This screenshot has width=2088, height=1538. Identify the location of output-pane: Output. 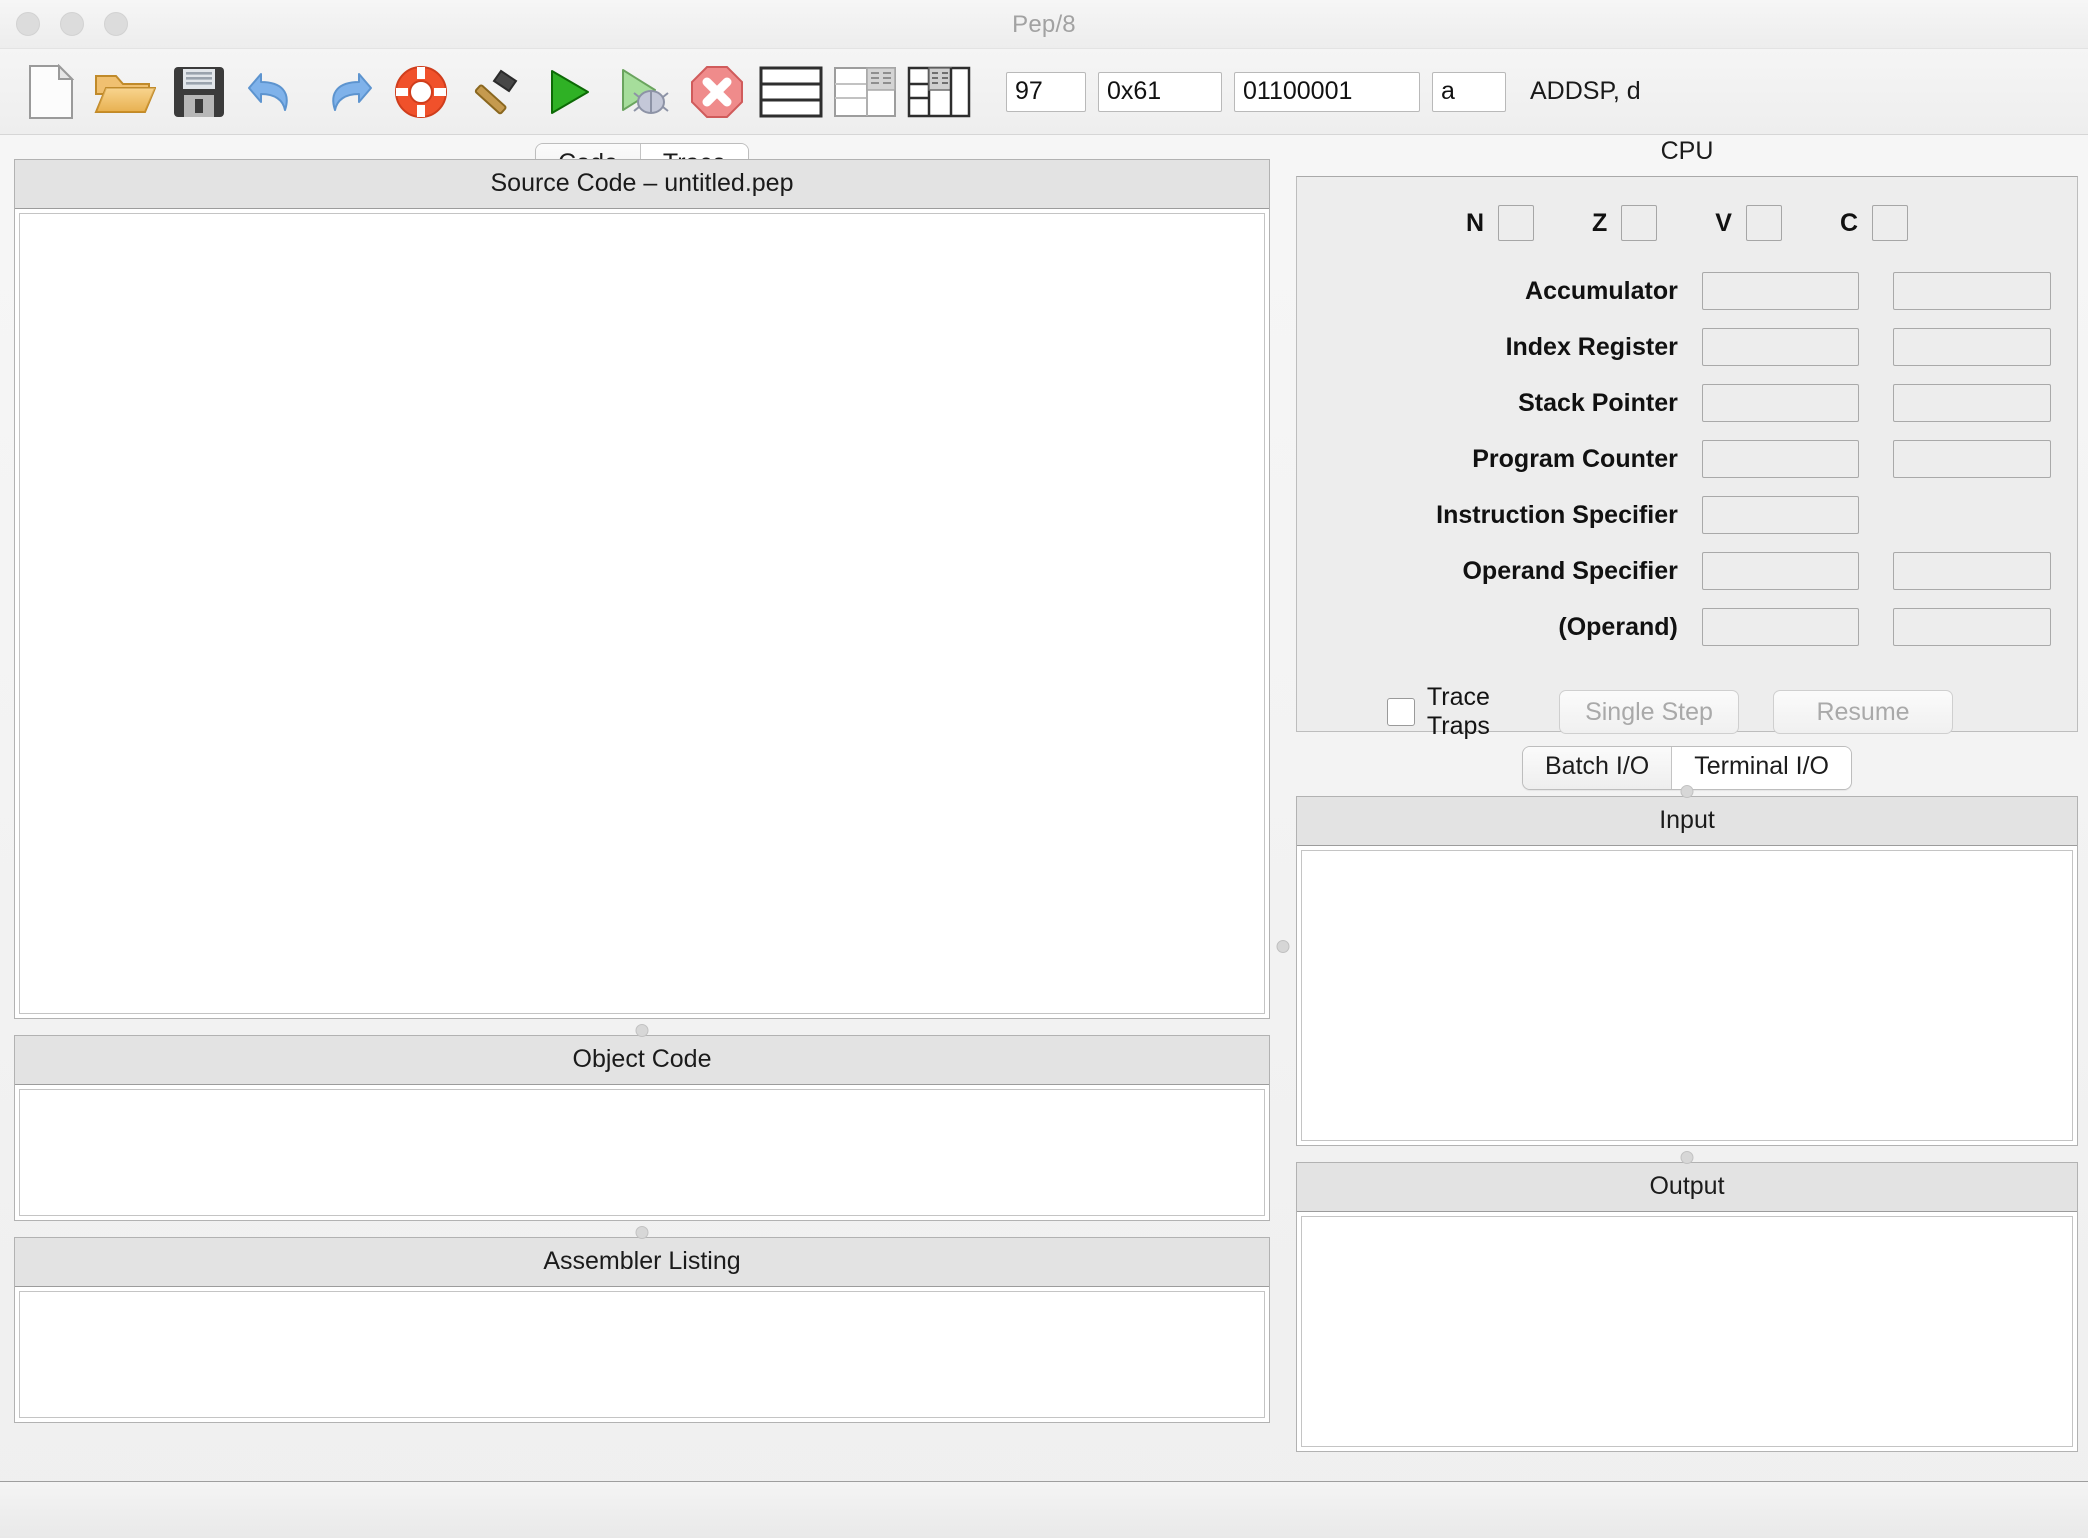
(1687, 1301).